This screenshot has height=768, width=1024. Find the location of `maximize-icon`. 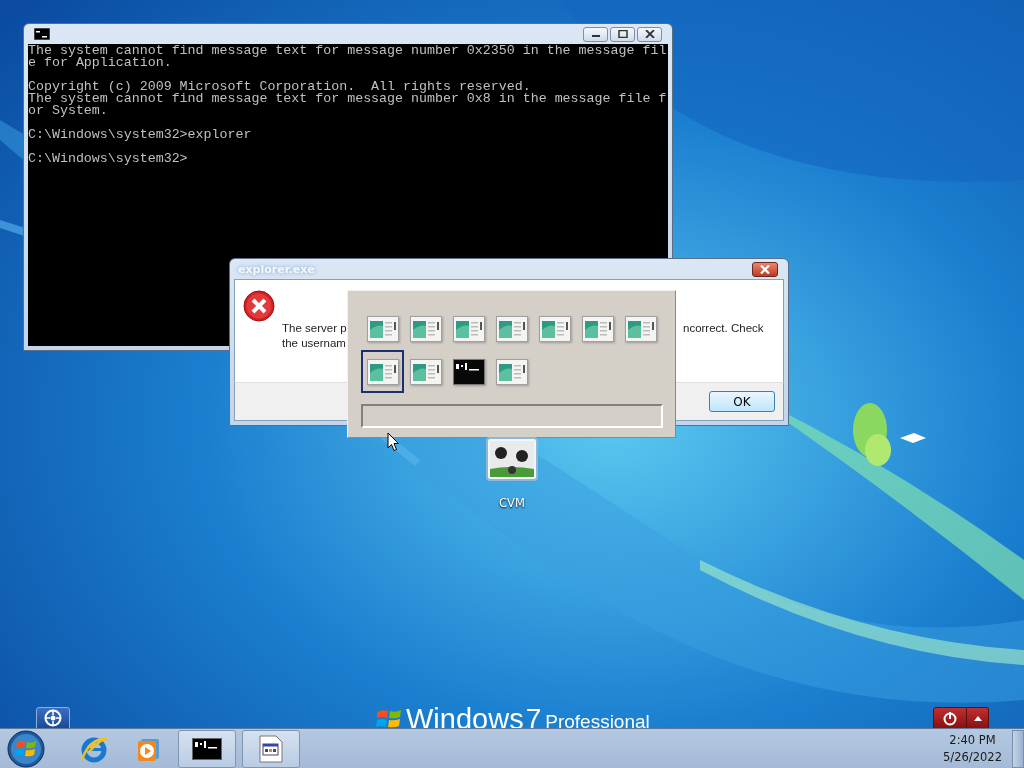

maximize-icon is located at coordinates (622, 34).